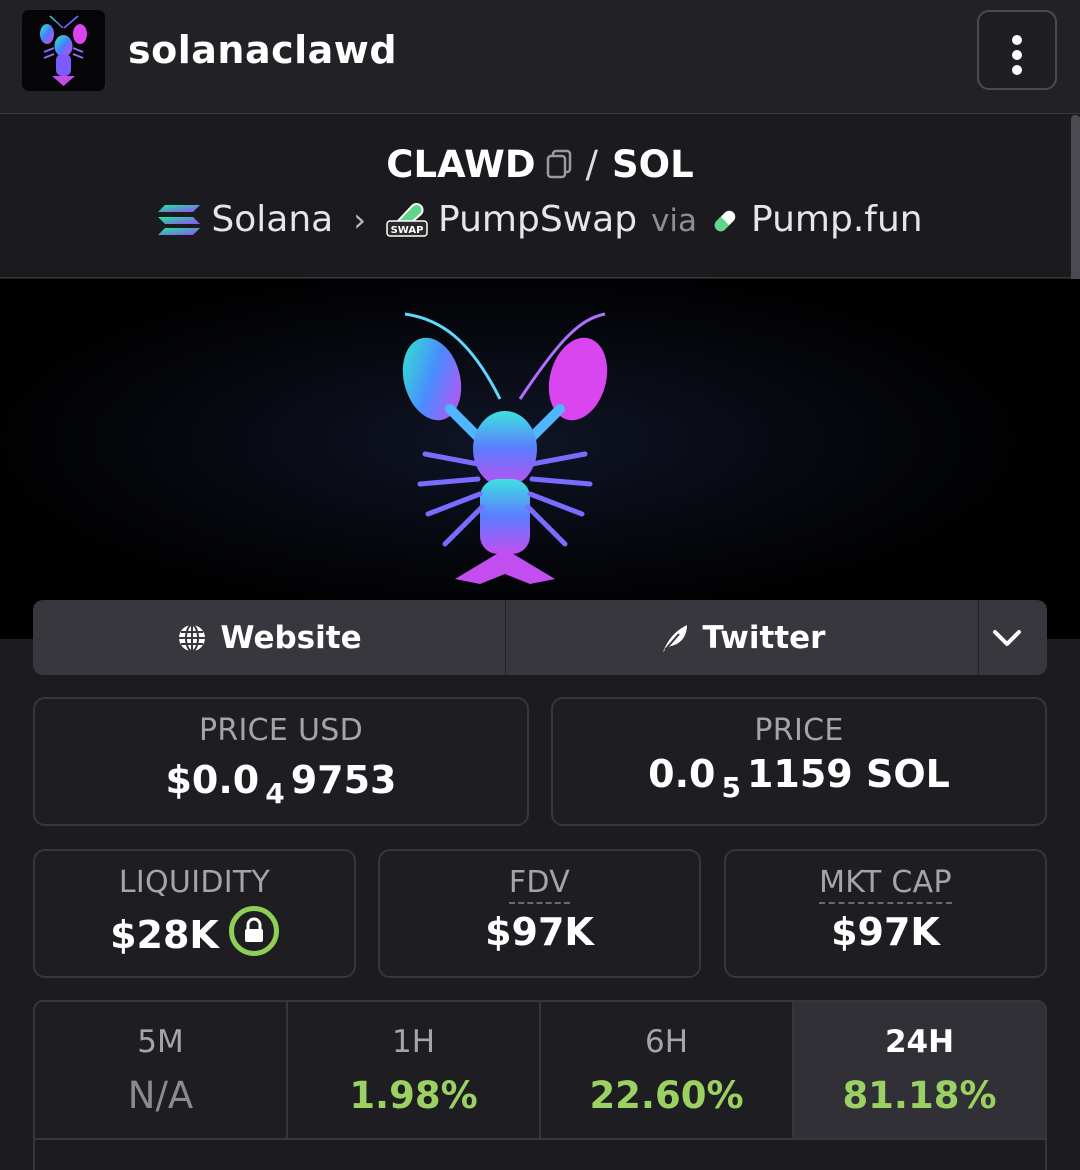 The height and width of the screenshot is (1170, 1080). I want to click on market-cap-value: $97K, so click(885, 932).